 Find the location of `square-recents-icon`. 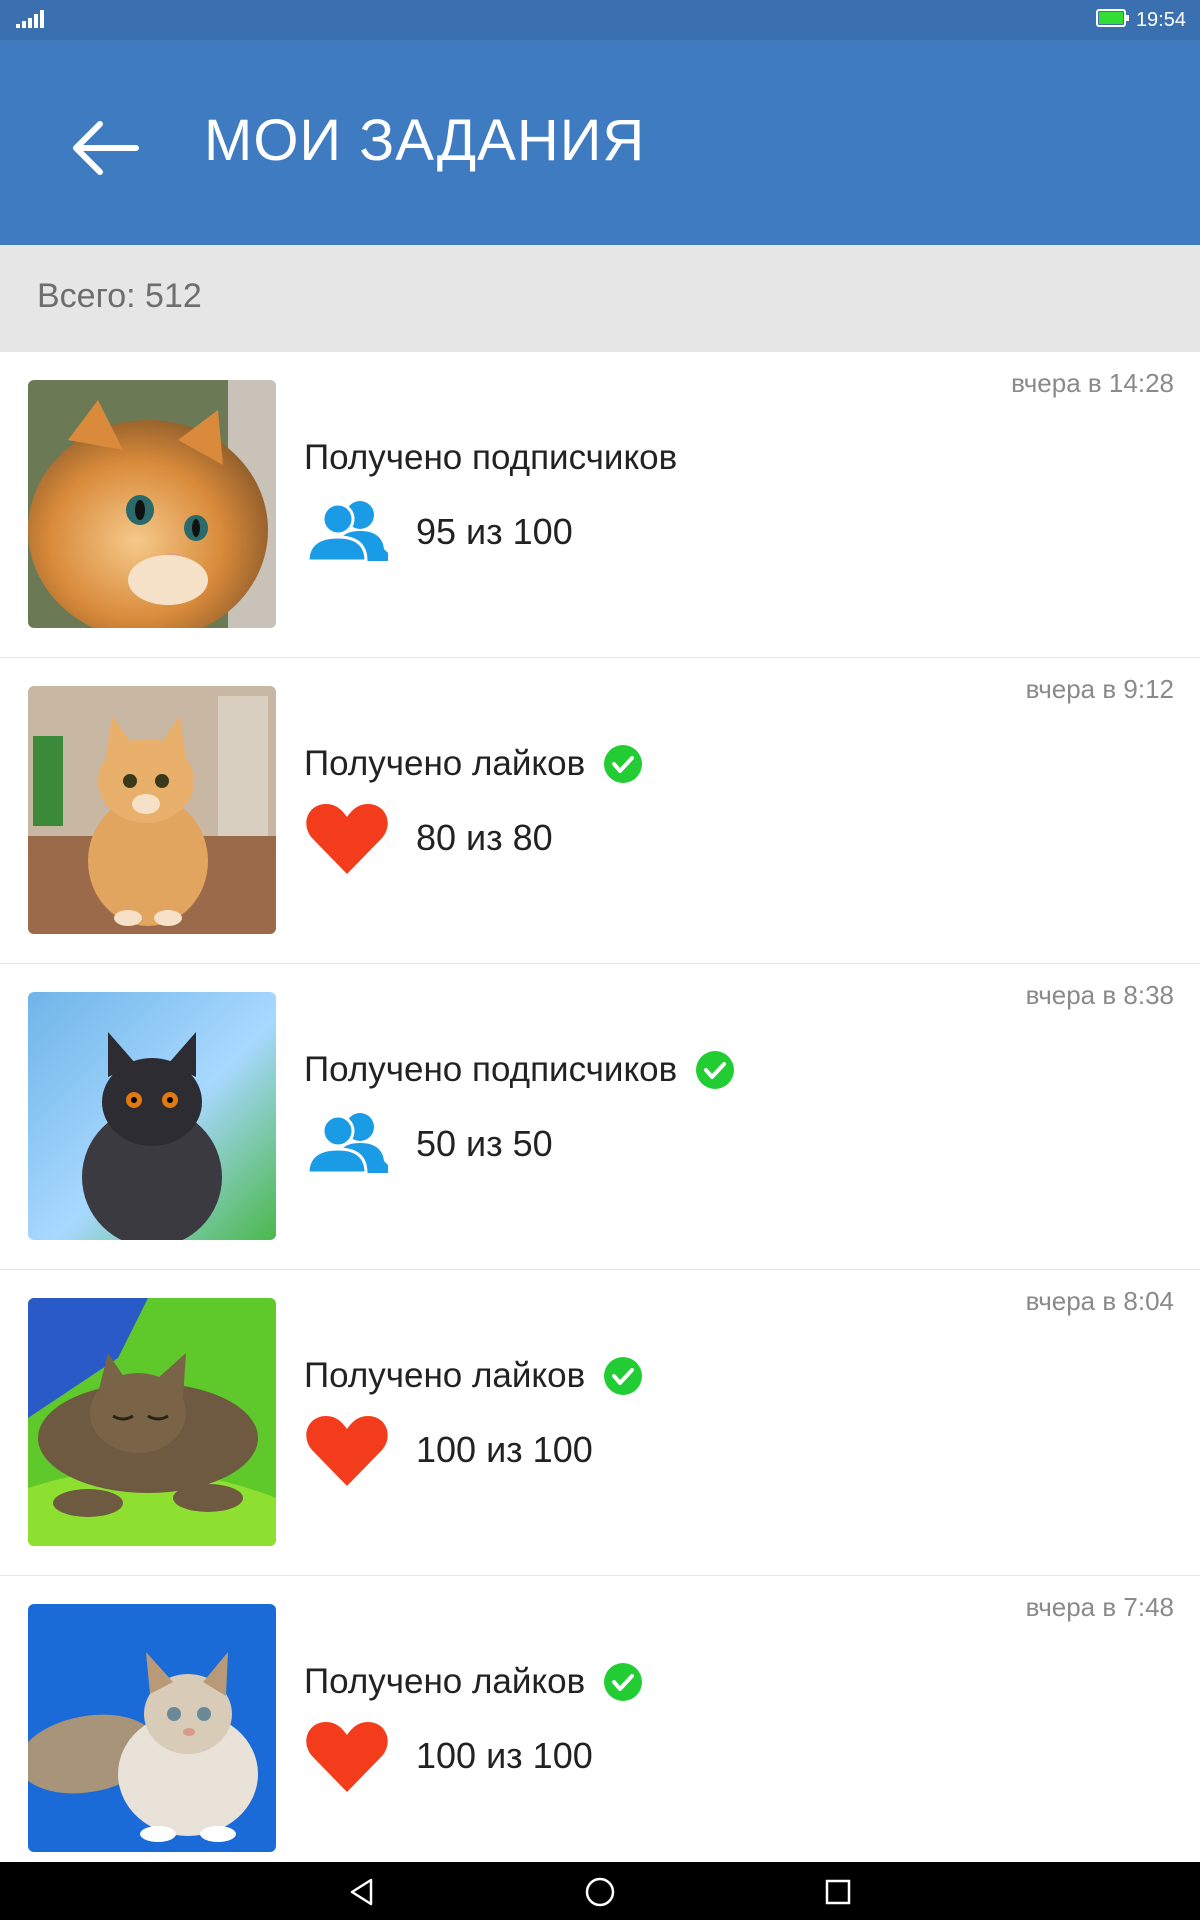

square-recents-icon is located at coordinates (838, 1892).